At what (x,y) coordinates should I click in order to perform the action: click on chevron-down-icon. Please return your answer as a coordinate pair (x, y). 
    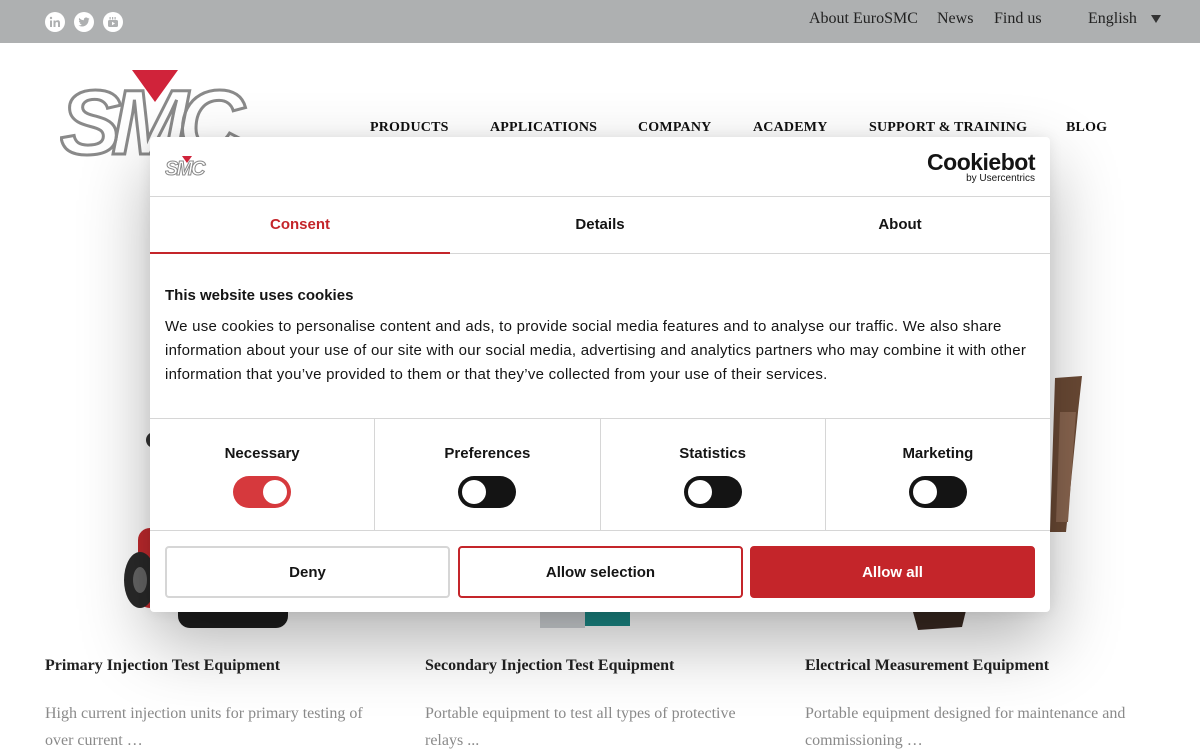
    Looking at the image, I should click on (1155, 19).